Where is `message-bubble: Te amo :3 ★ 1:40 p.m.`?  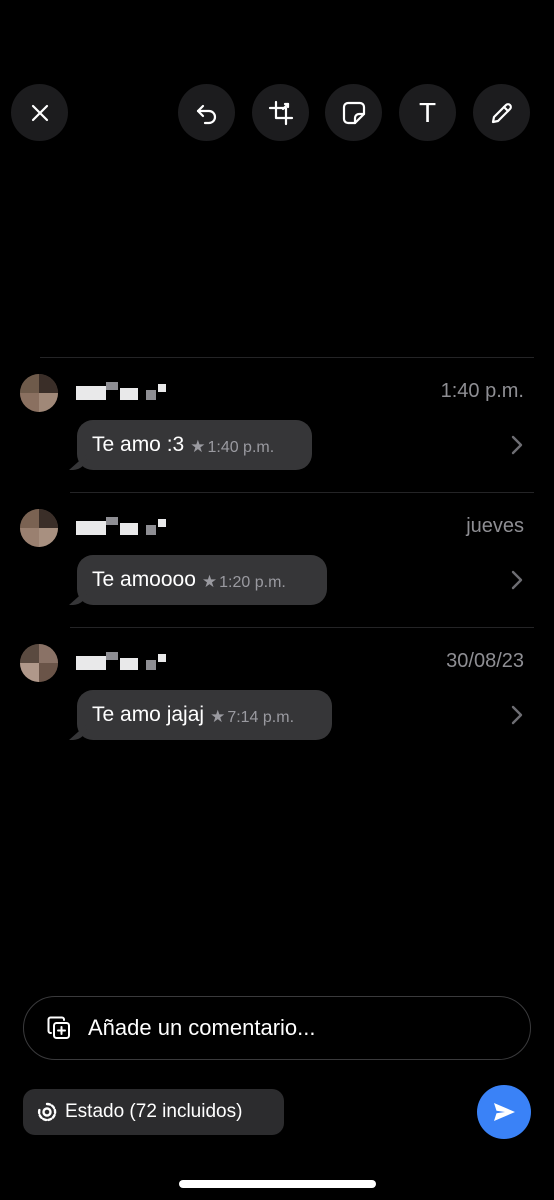 message-bubble: Te amo :3 ★ 1:40 p.m. is located at coordinates (194, 445).